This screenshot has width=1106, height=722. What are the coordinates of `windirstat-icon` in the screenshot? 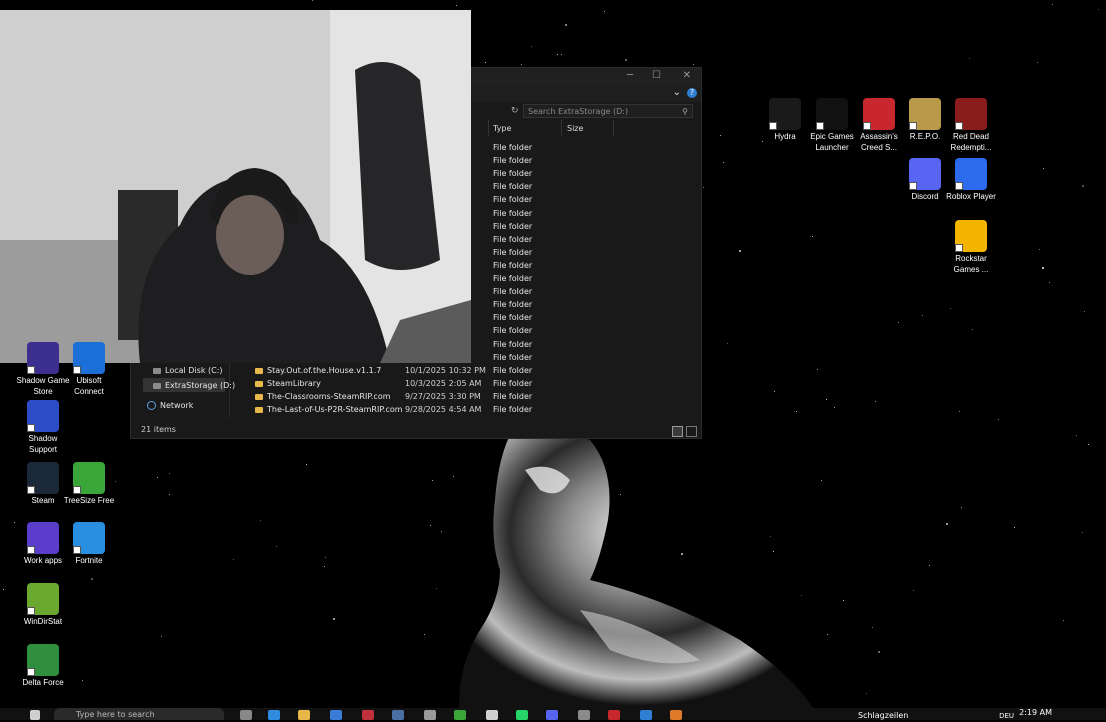 It's located at (43, 599).